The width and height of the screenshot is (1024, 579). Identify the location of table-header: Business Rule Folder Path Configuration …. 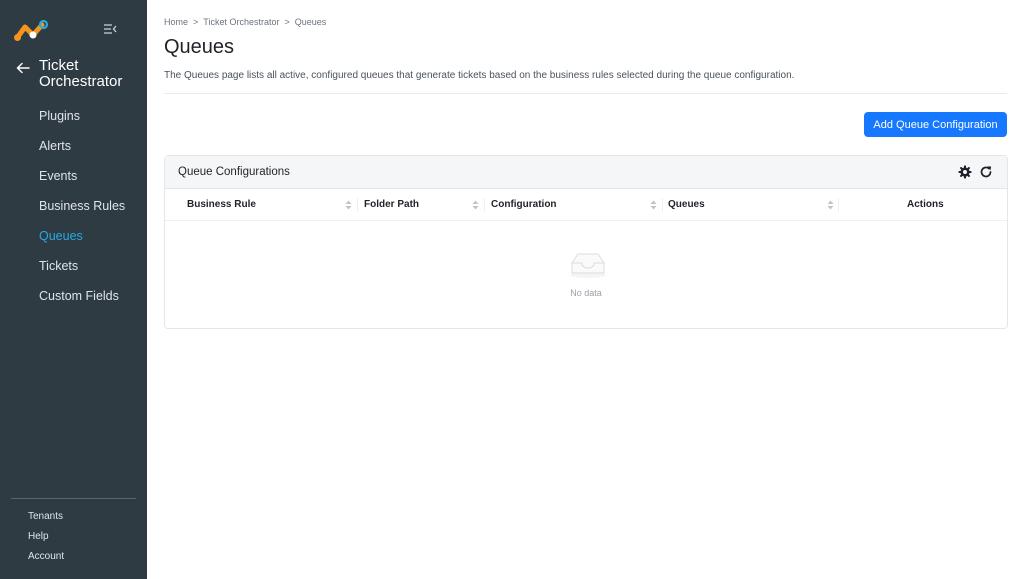
(586, 205).